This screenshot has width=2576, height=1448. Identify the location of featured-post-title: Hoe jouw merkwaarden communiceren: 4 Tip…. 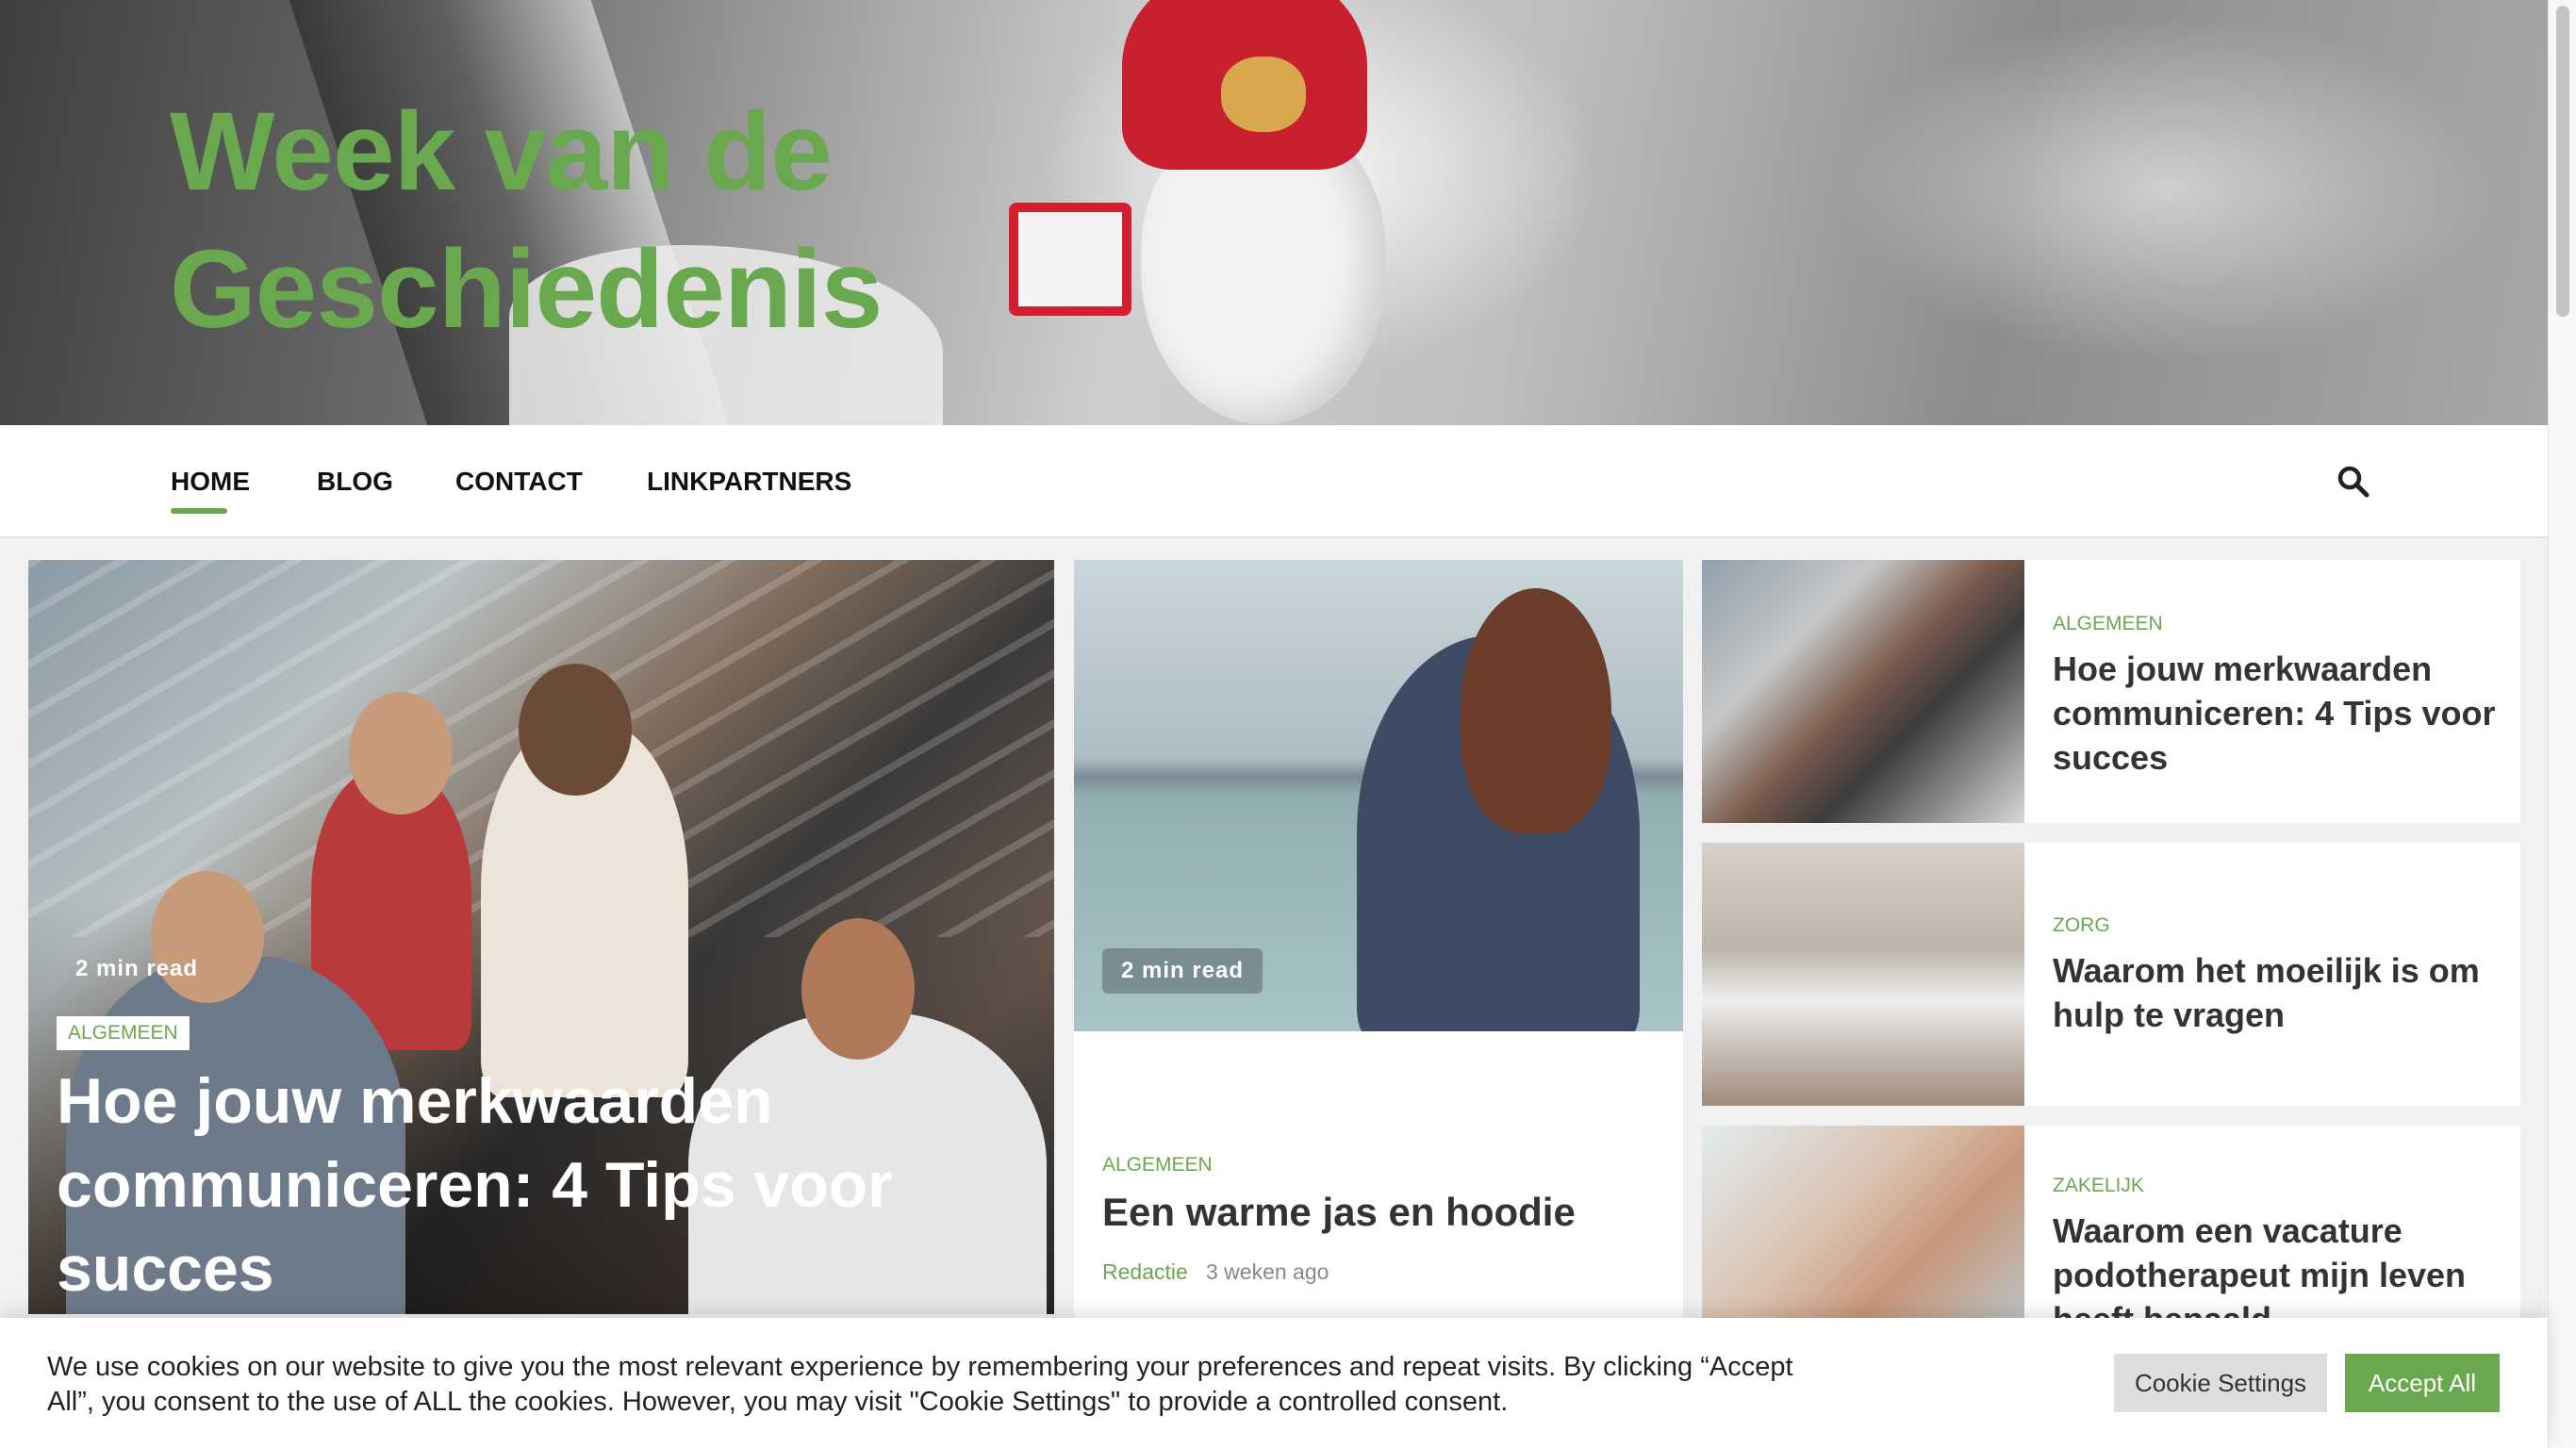
(528, 1185).